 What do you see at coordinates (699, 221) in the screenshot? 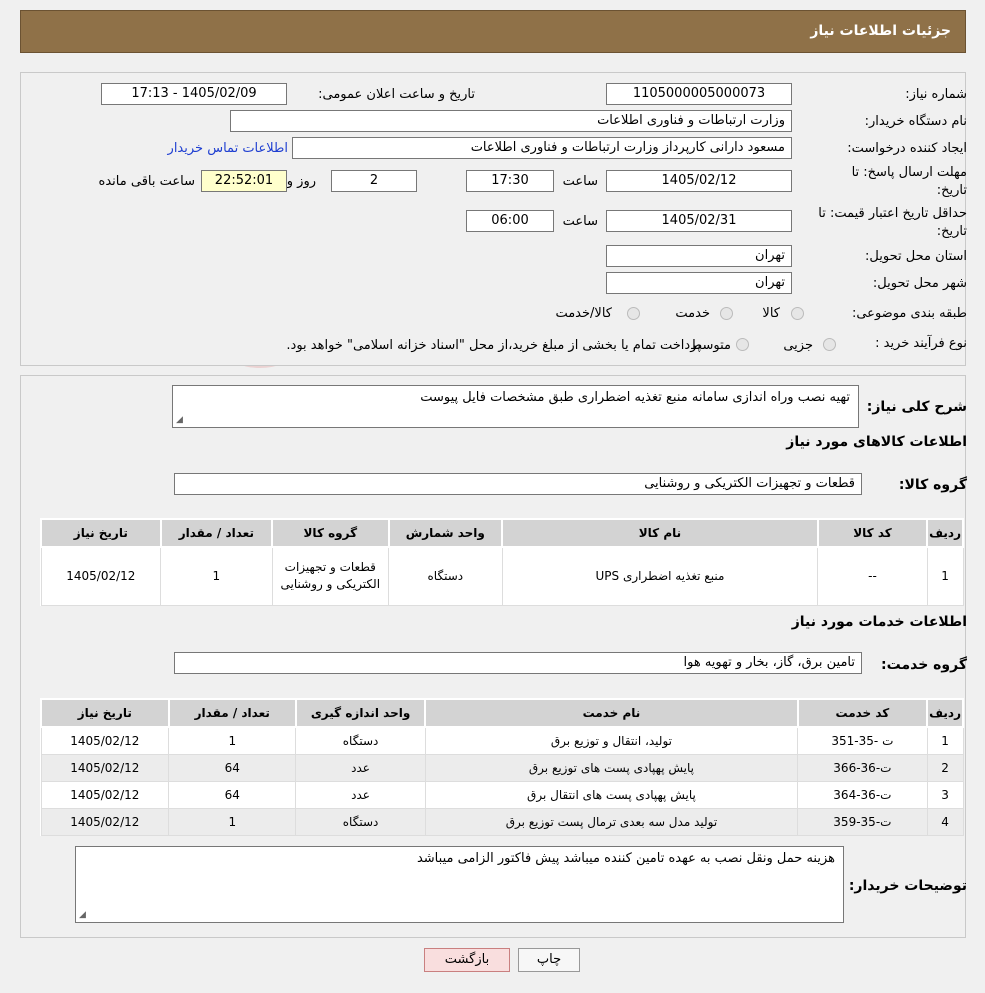
I see `validity-date-field: 1405/02/31` at bounding box center [699, 221].